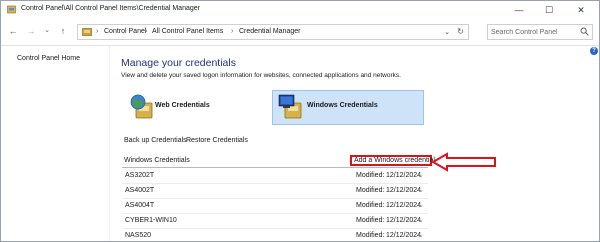  I want to click on credential-manager-icon, so click(11, 9).